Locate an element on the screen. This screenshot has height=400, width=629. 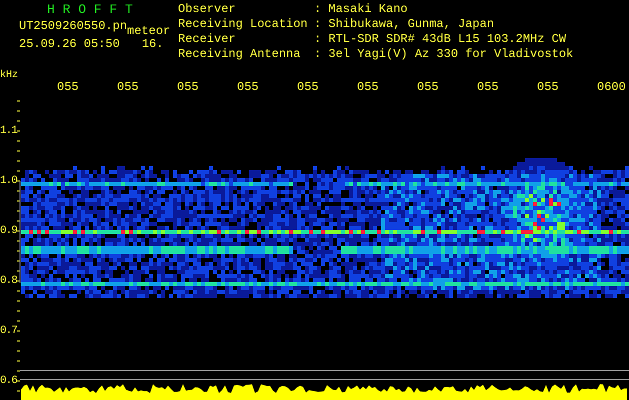
info-label: Receiving Antenna is located at coordinates (240, 54).